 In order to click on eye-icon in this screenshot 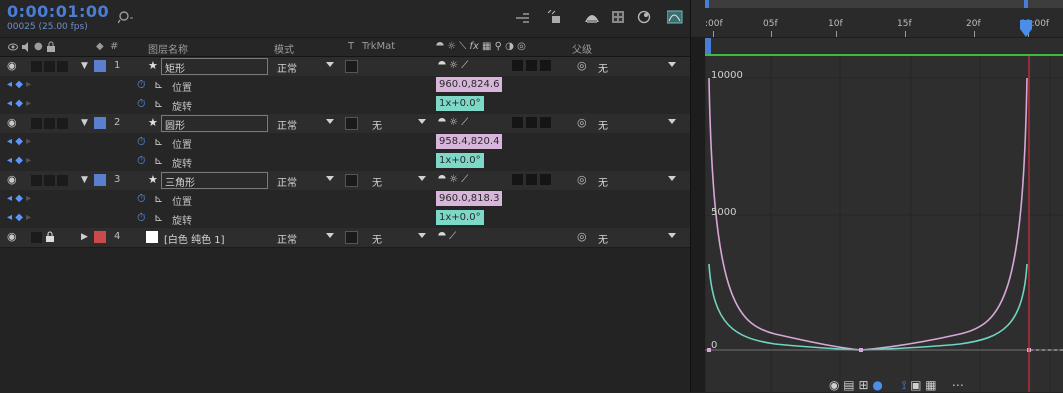, I will do `click(13, 47)`.